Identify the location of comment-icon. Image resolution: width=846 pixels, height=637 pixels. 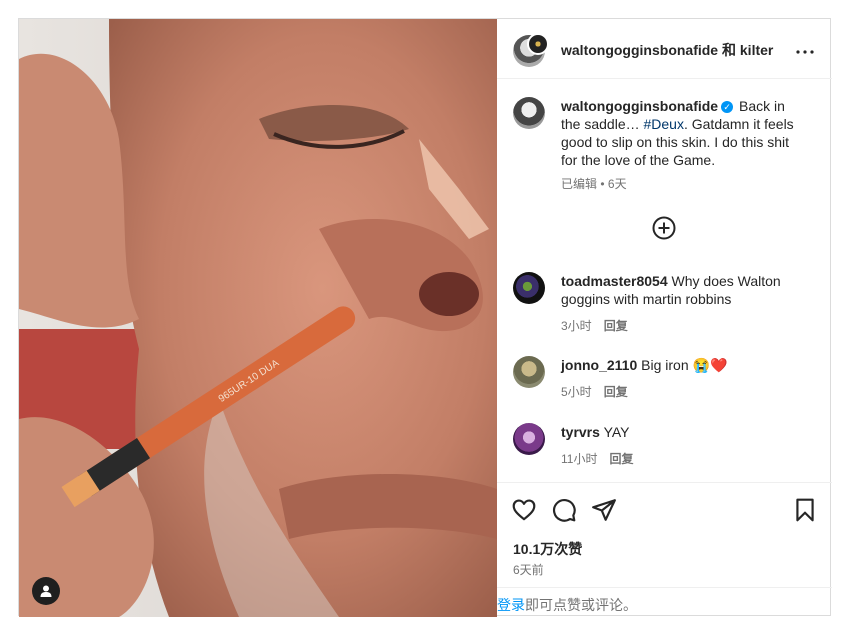
(564, 510).